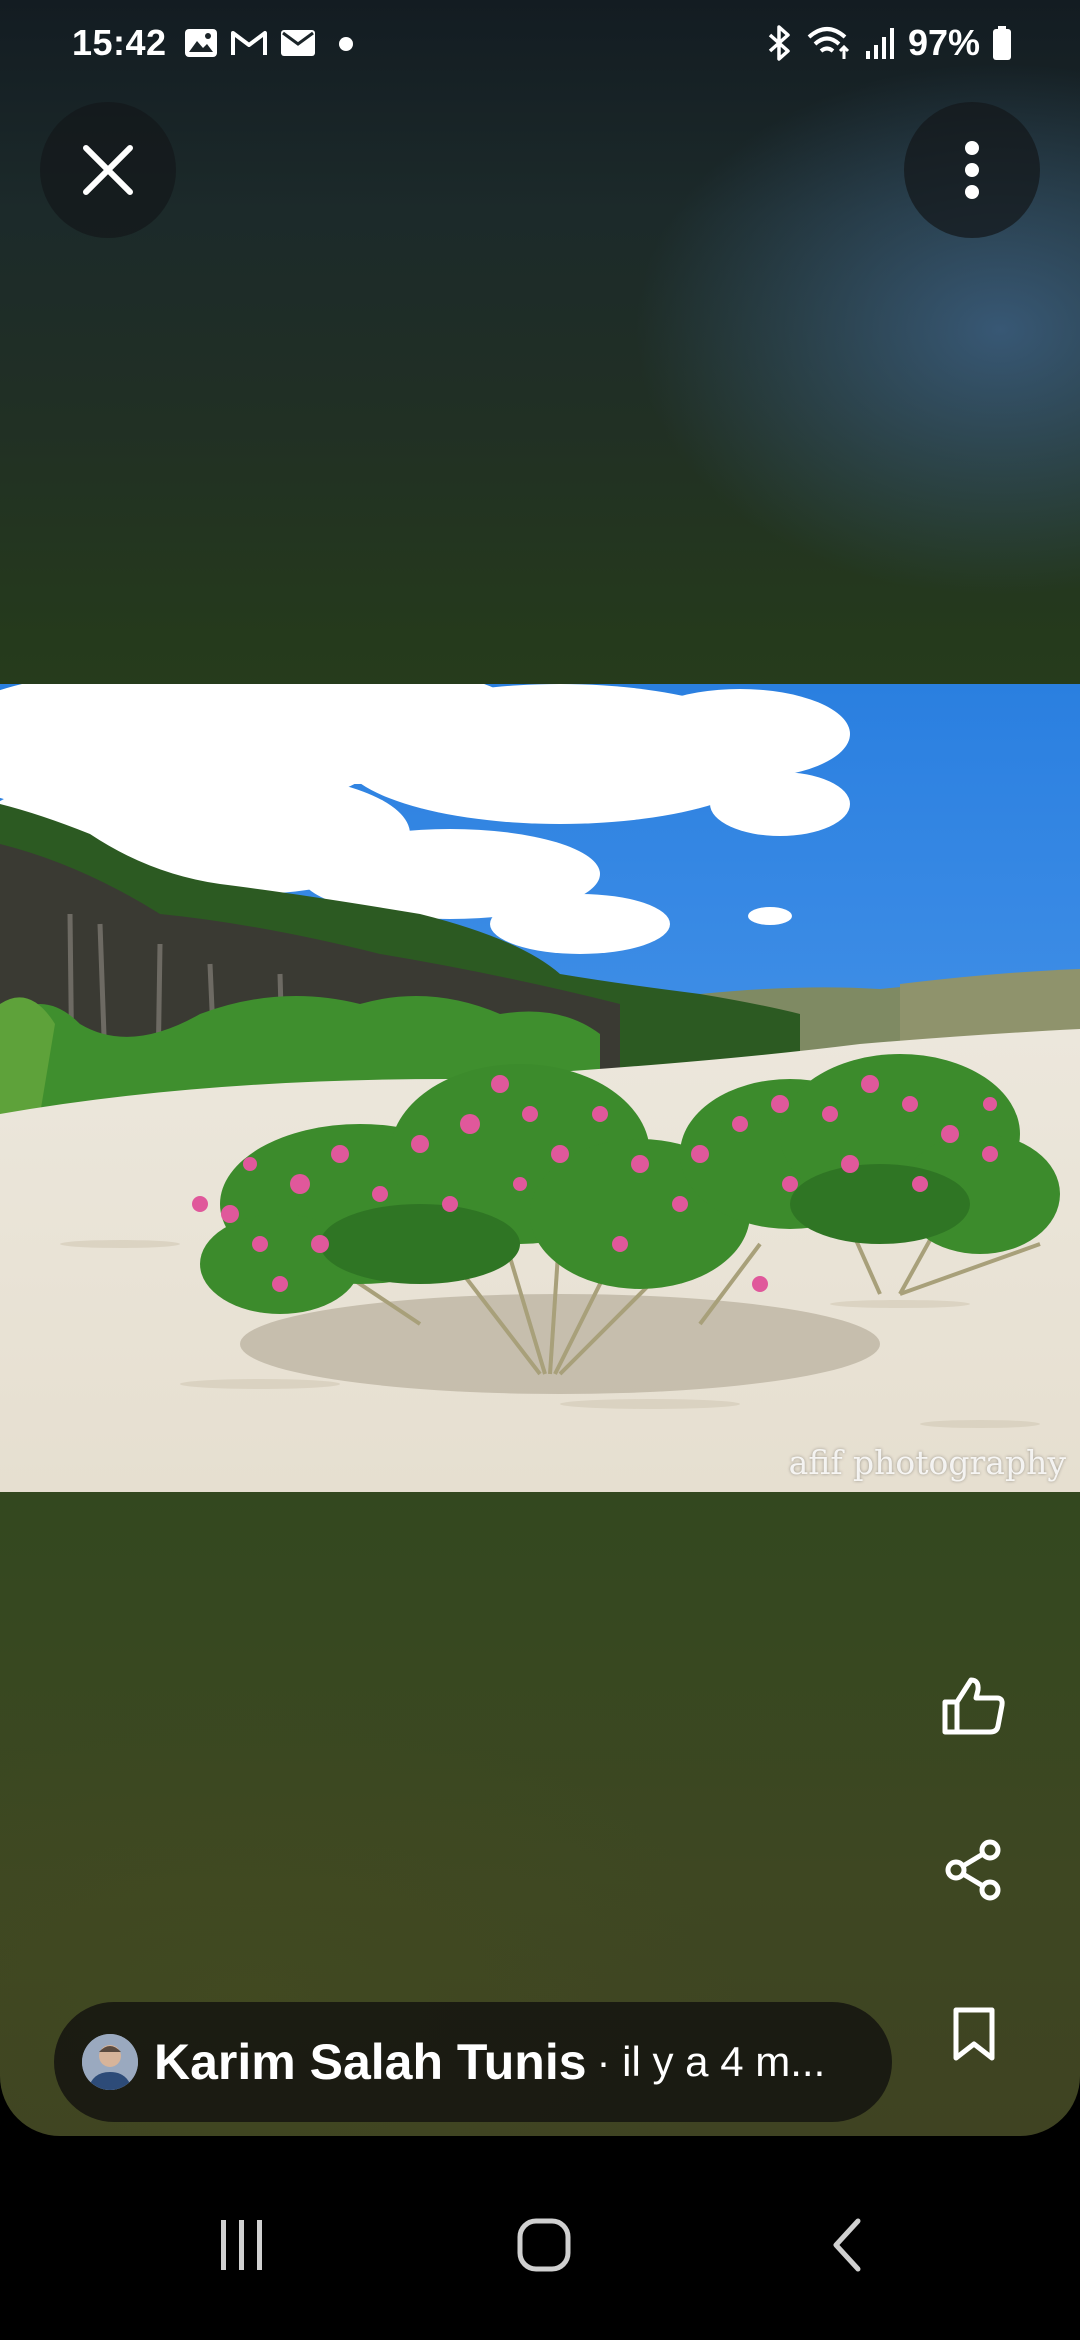 This screenshot has width=1080, height=2340. I want to click on avatar, so click(110, 2062).